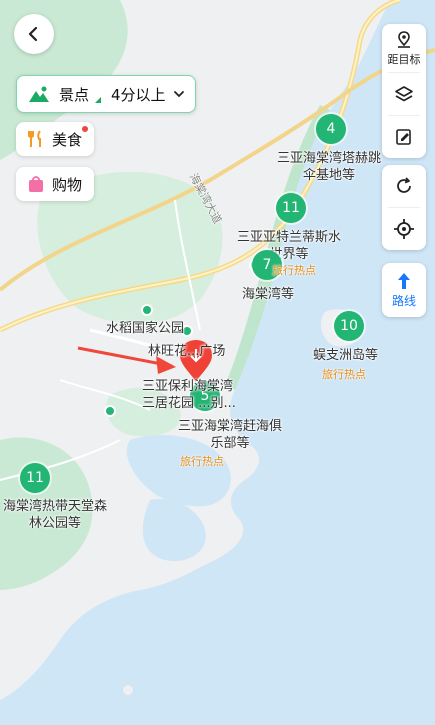 Image resolution: width=435 pixels, height=725 pixels. I want to click on layers-icon, so click(404, 94).